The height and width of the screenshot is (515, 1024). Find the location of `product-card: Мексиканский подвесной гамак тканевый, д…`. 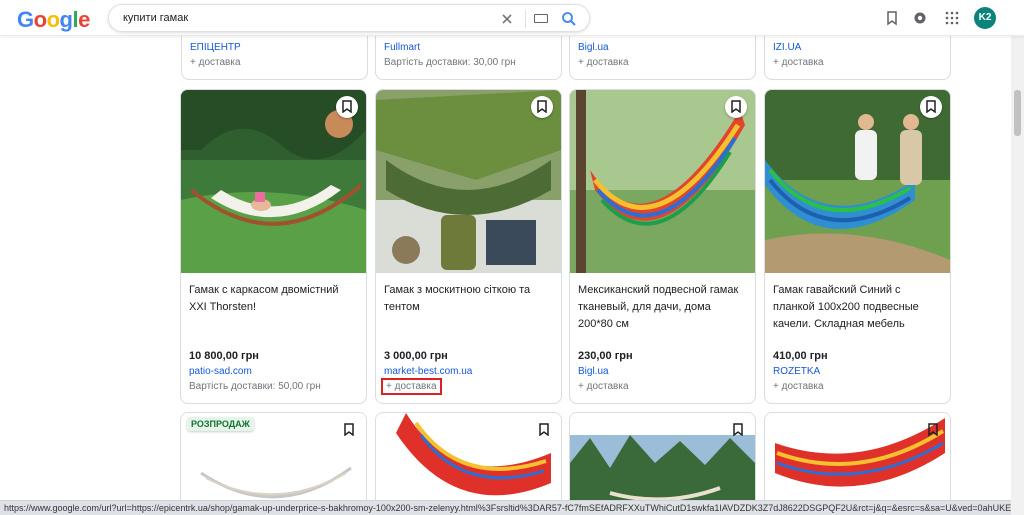

product-card: Мексиканский подвесной гамак тканевый, д… is located at coordinates (662, 246).